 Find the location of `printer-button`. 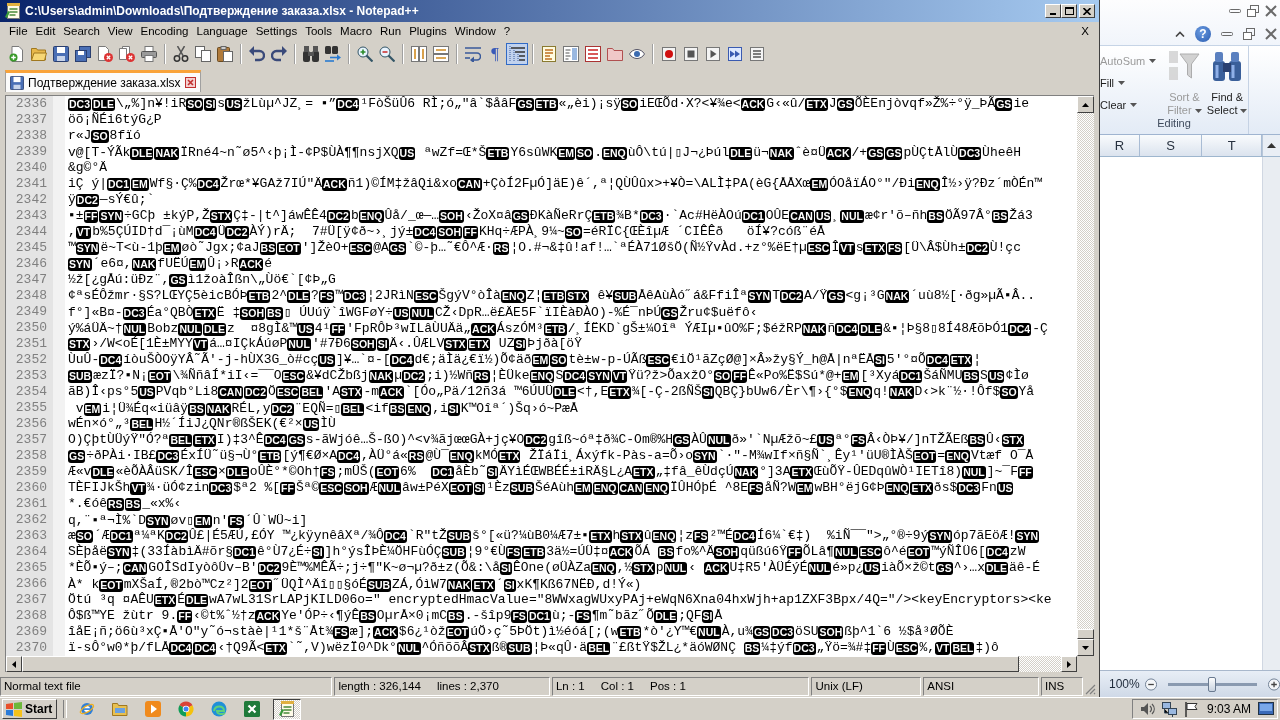

printer-button is located at coordinates (149, 54).